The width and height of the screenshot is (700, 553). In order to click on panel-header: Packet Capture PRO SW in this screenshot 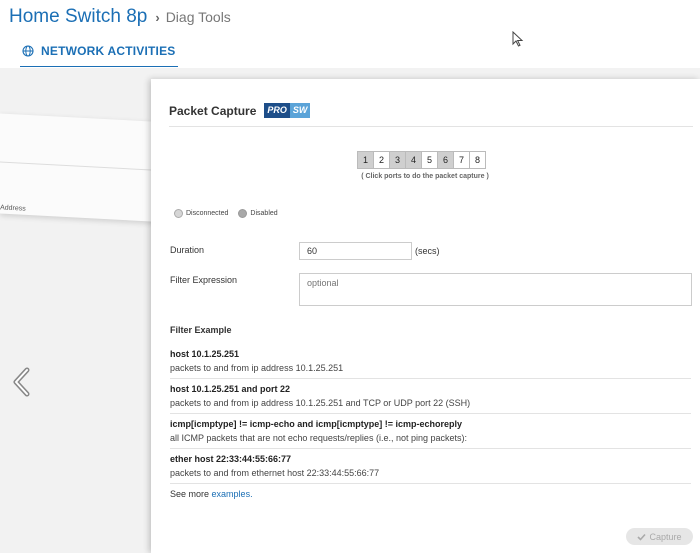, I will do `click(240, 110)`.